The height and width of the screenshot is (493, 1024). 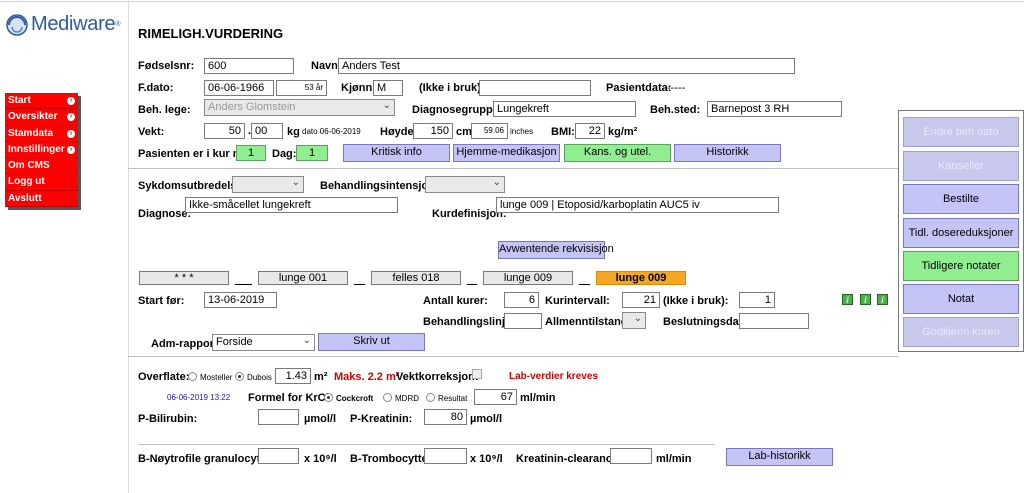 What do you see at coordinates (430, 397) in the screenshot?
I see `resultat-radio` at bounding box center [430, 397].